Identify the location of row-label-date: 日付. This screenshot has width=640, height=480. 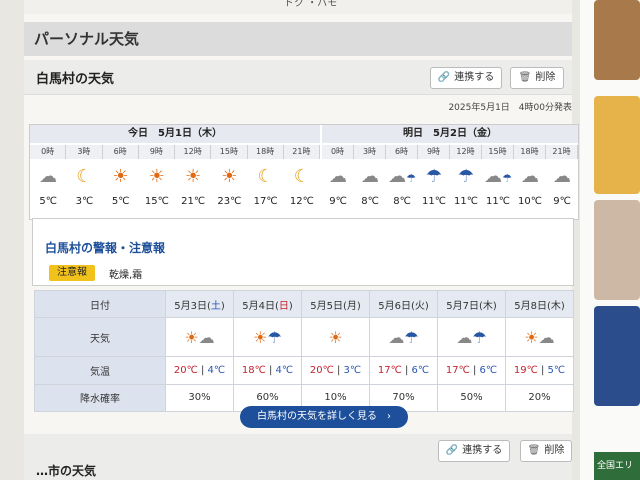
(100, 304).